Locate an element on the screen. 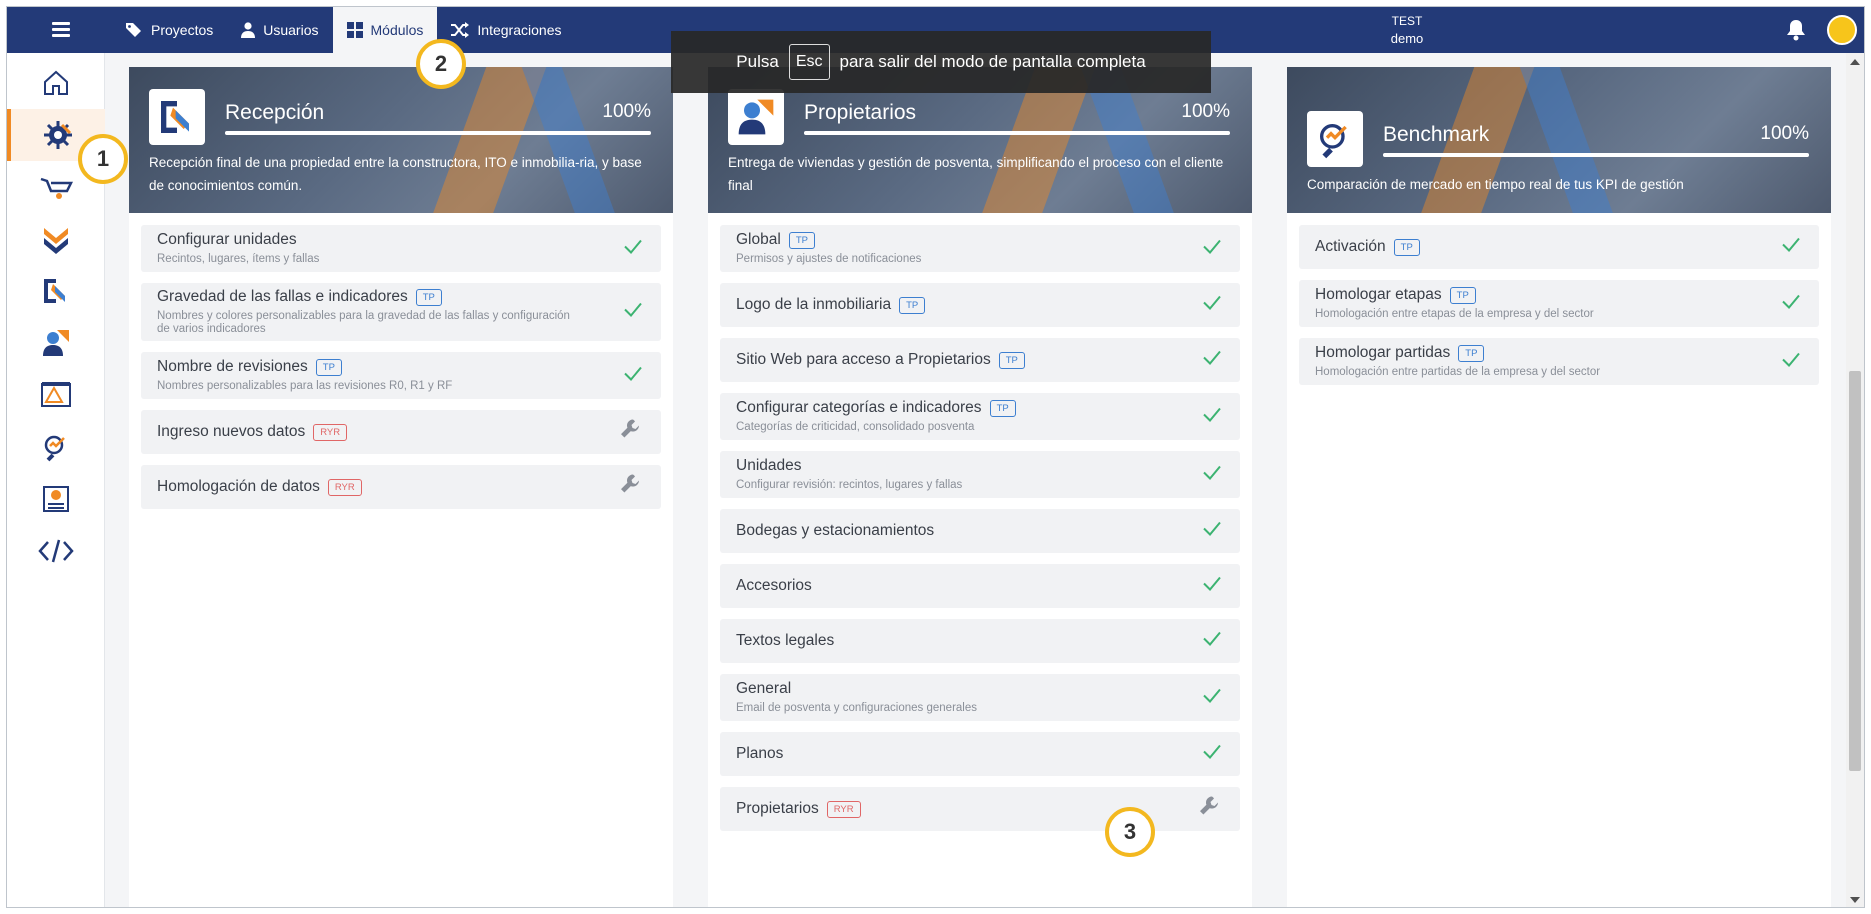  scrollbar is located at coordinates (1855, 480).